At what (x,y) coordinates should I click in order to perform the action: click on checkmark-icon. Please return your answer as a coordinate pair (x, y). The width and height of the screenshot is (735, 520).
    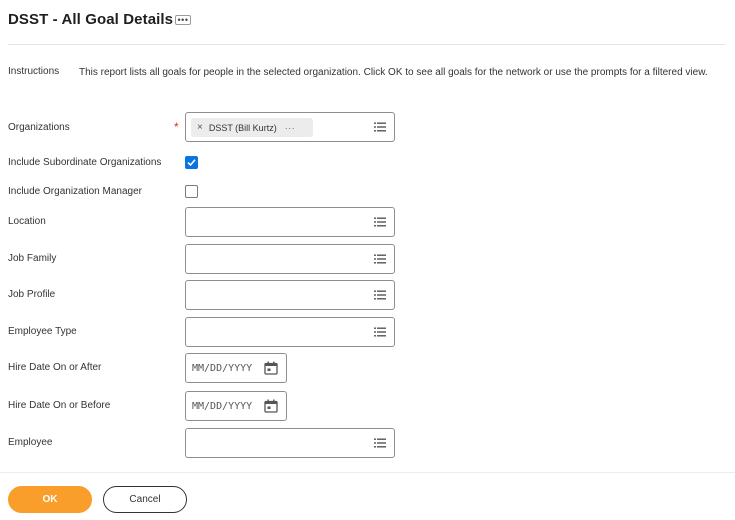
    Looking at the image, I should click on (191, 163).